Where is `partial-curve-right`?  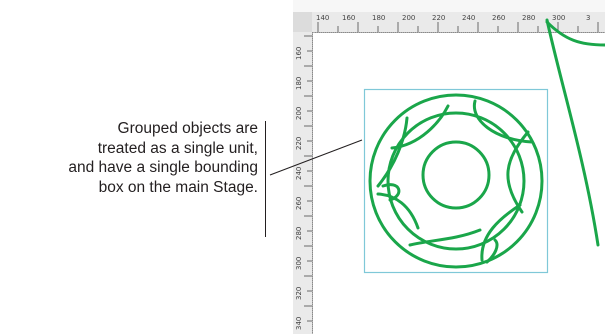
partial-curve-right is located at coordinates (572, 132).